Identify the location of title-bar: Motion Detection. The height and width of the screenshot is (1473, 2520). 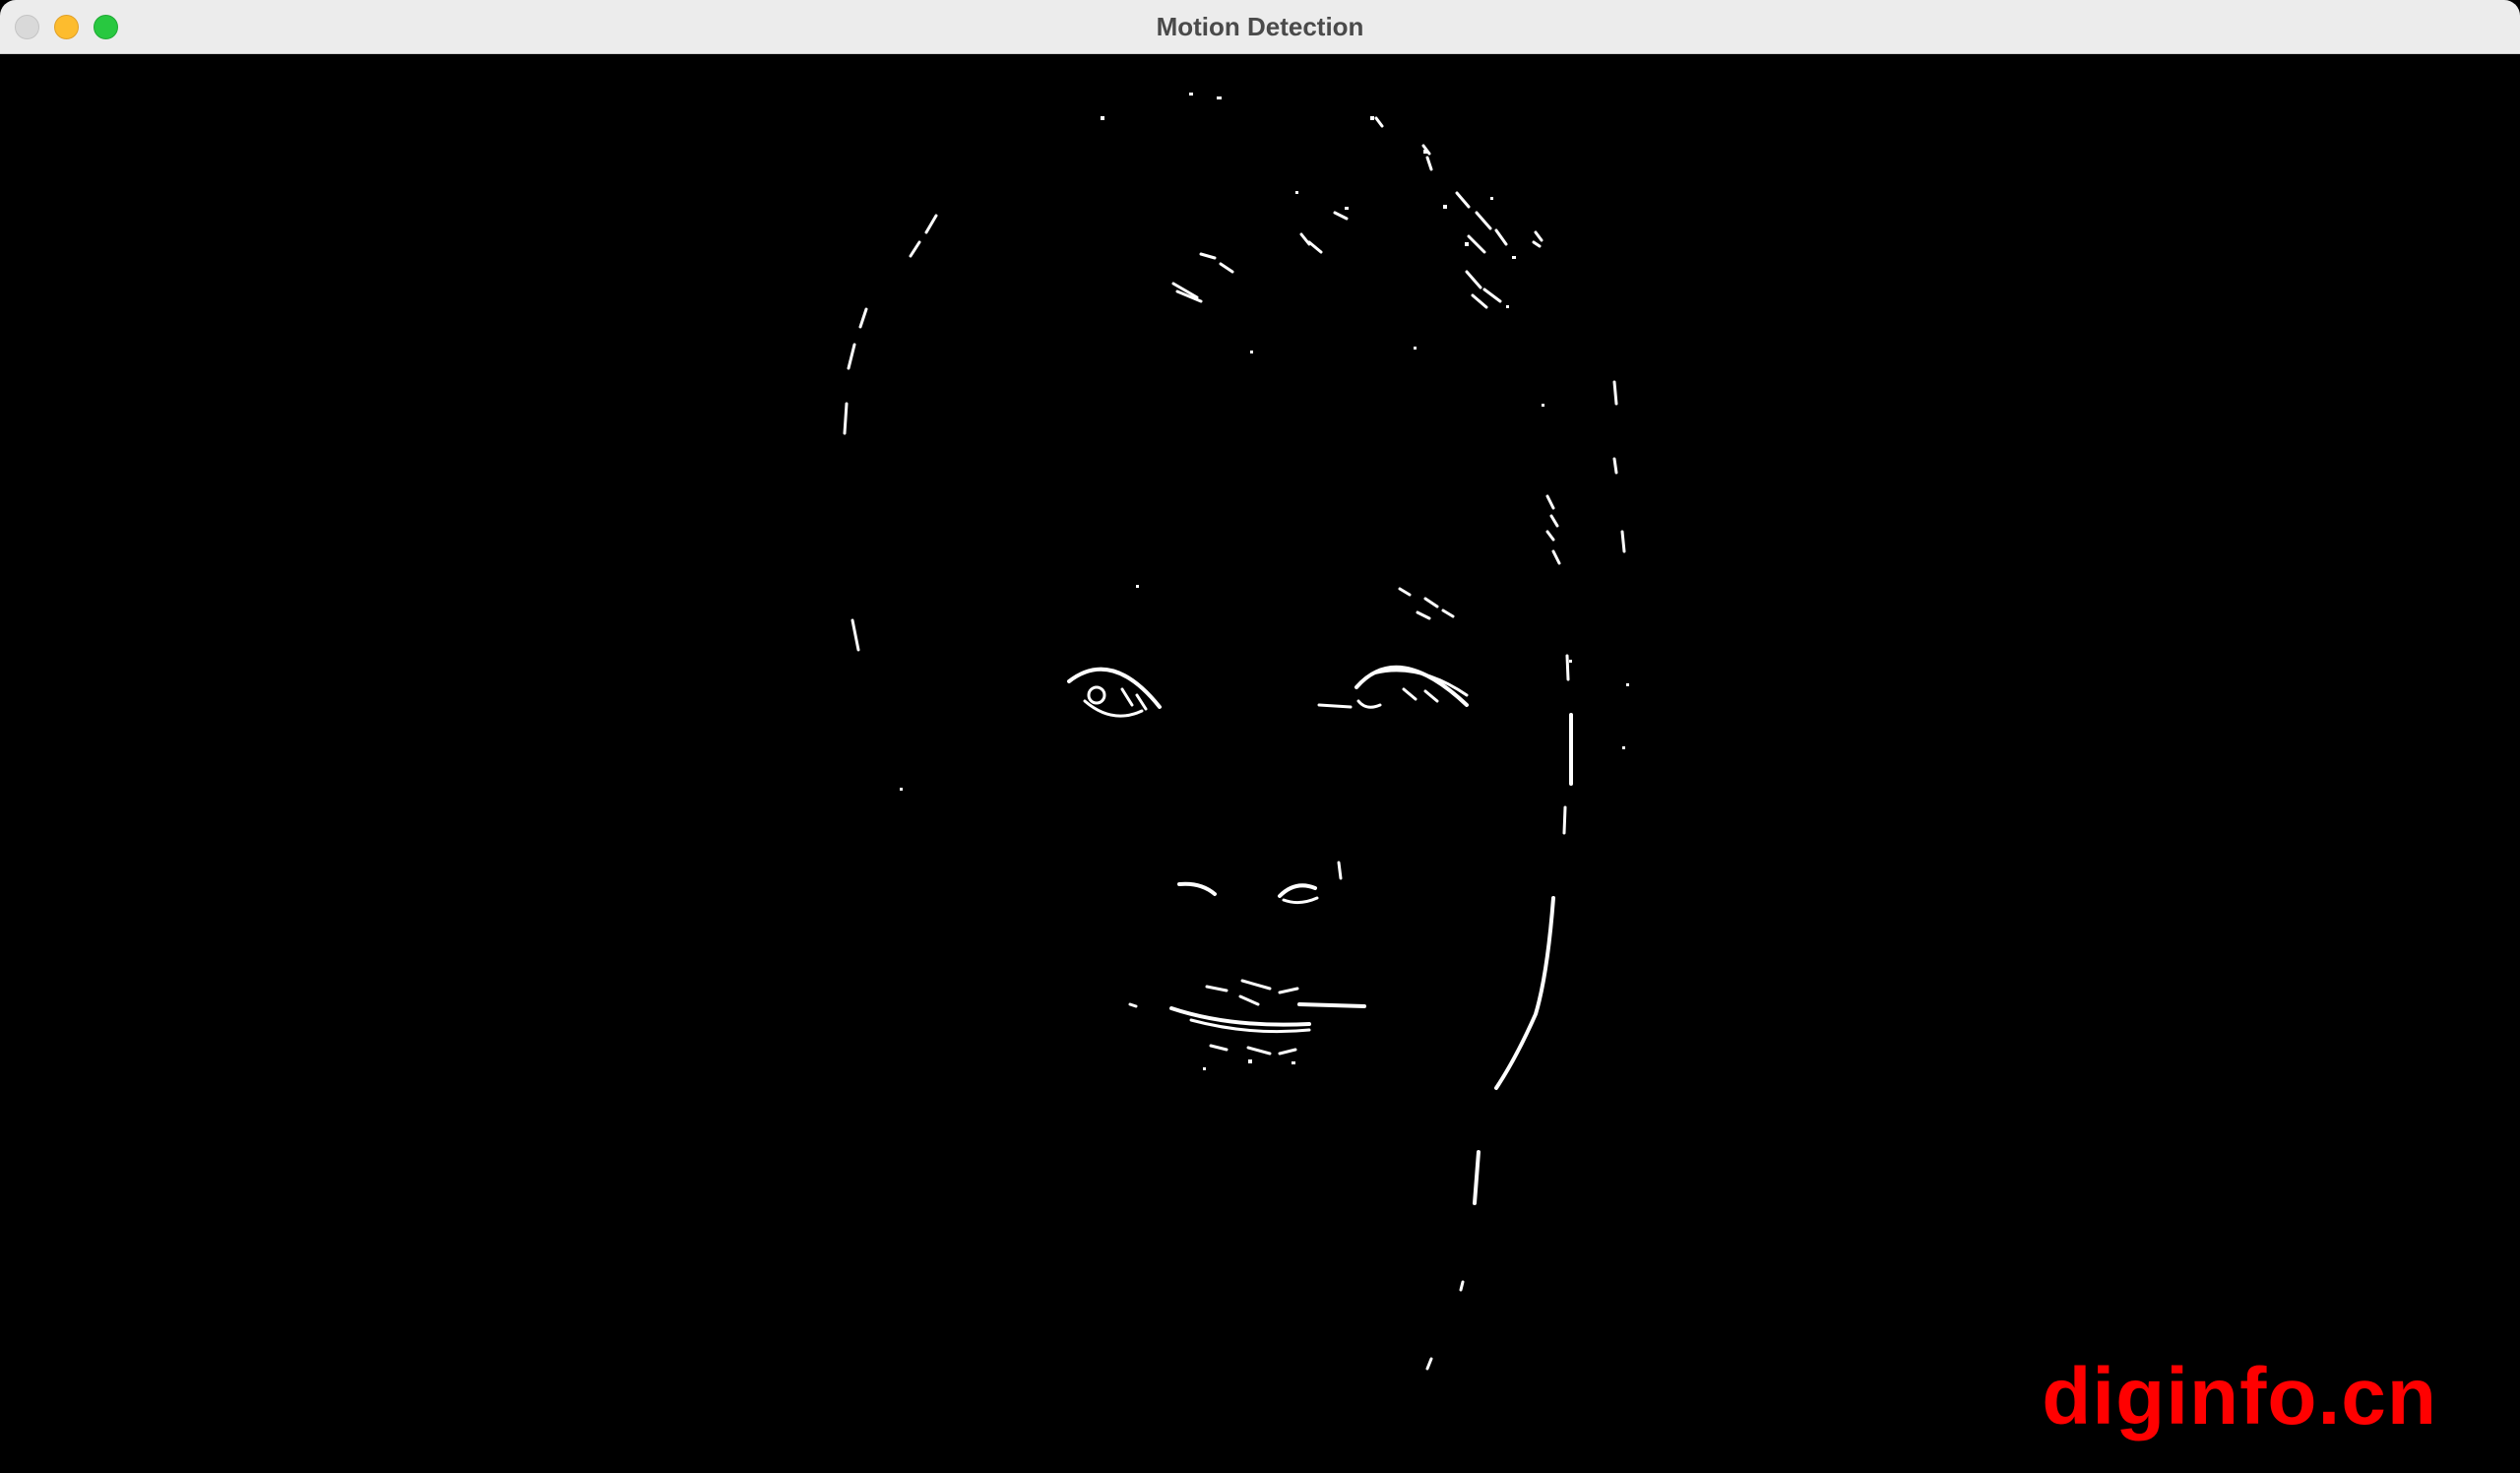
(1260, 27).